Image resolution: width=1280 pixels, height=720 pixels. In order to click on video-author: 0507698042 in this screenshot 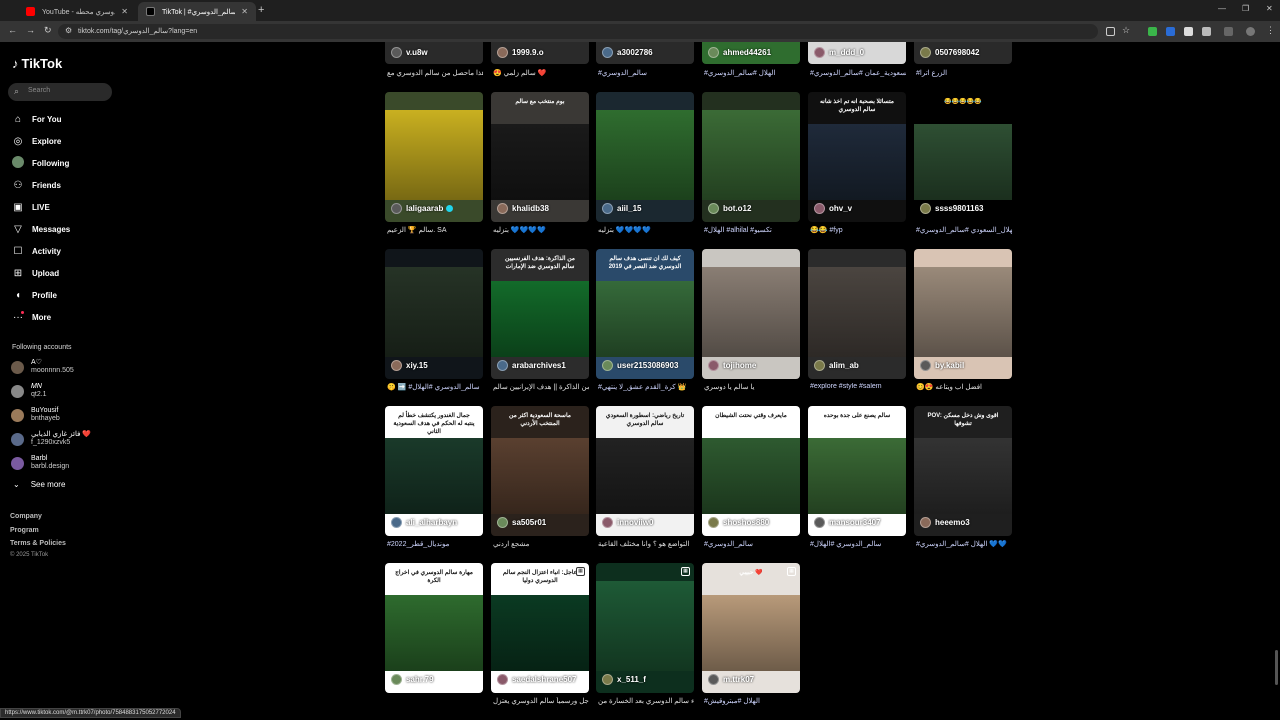, I will do `click(950, 52)`.